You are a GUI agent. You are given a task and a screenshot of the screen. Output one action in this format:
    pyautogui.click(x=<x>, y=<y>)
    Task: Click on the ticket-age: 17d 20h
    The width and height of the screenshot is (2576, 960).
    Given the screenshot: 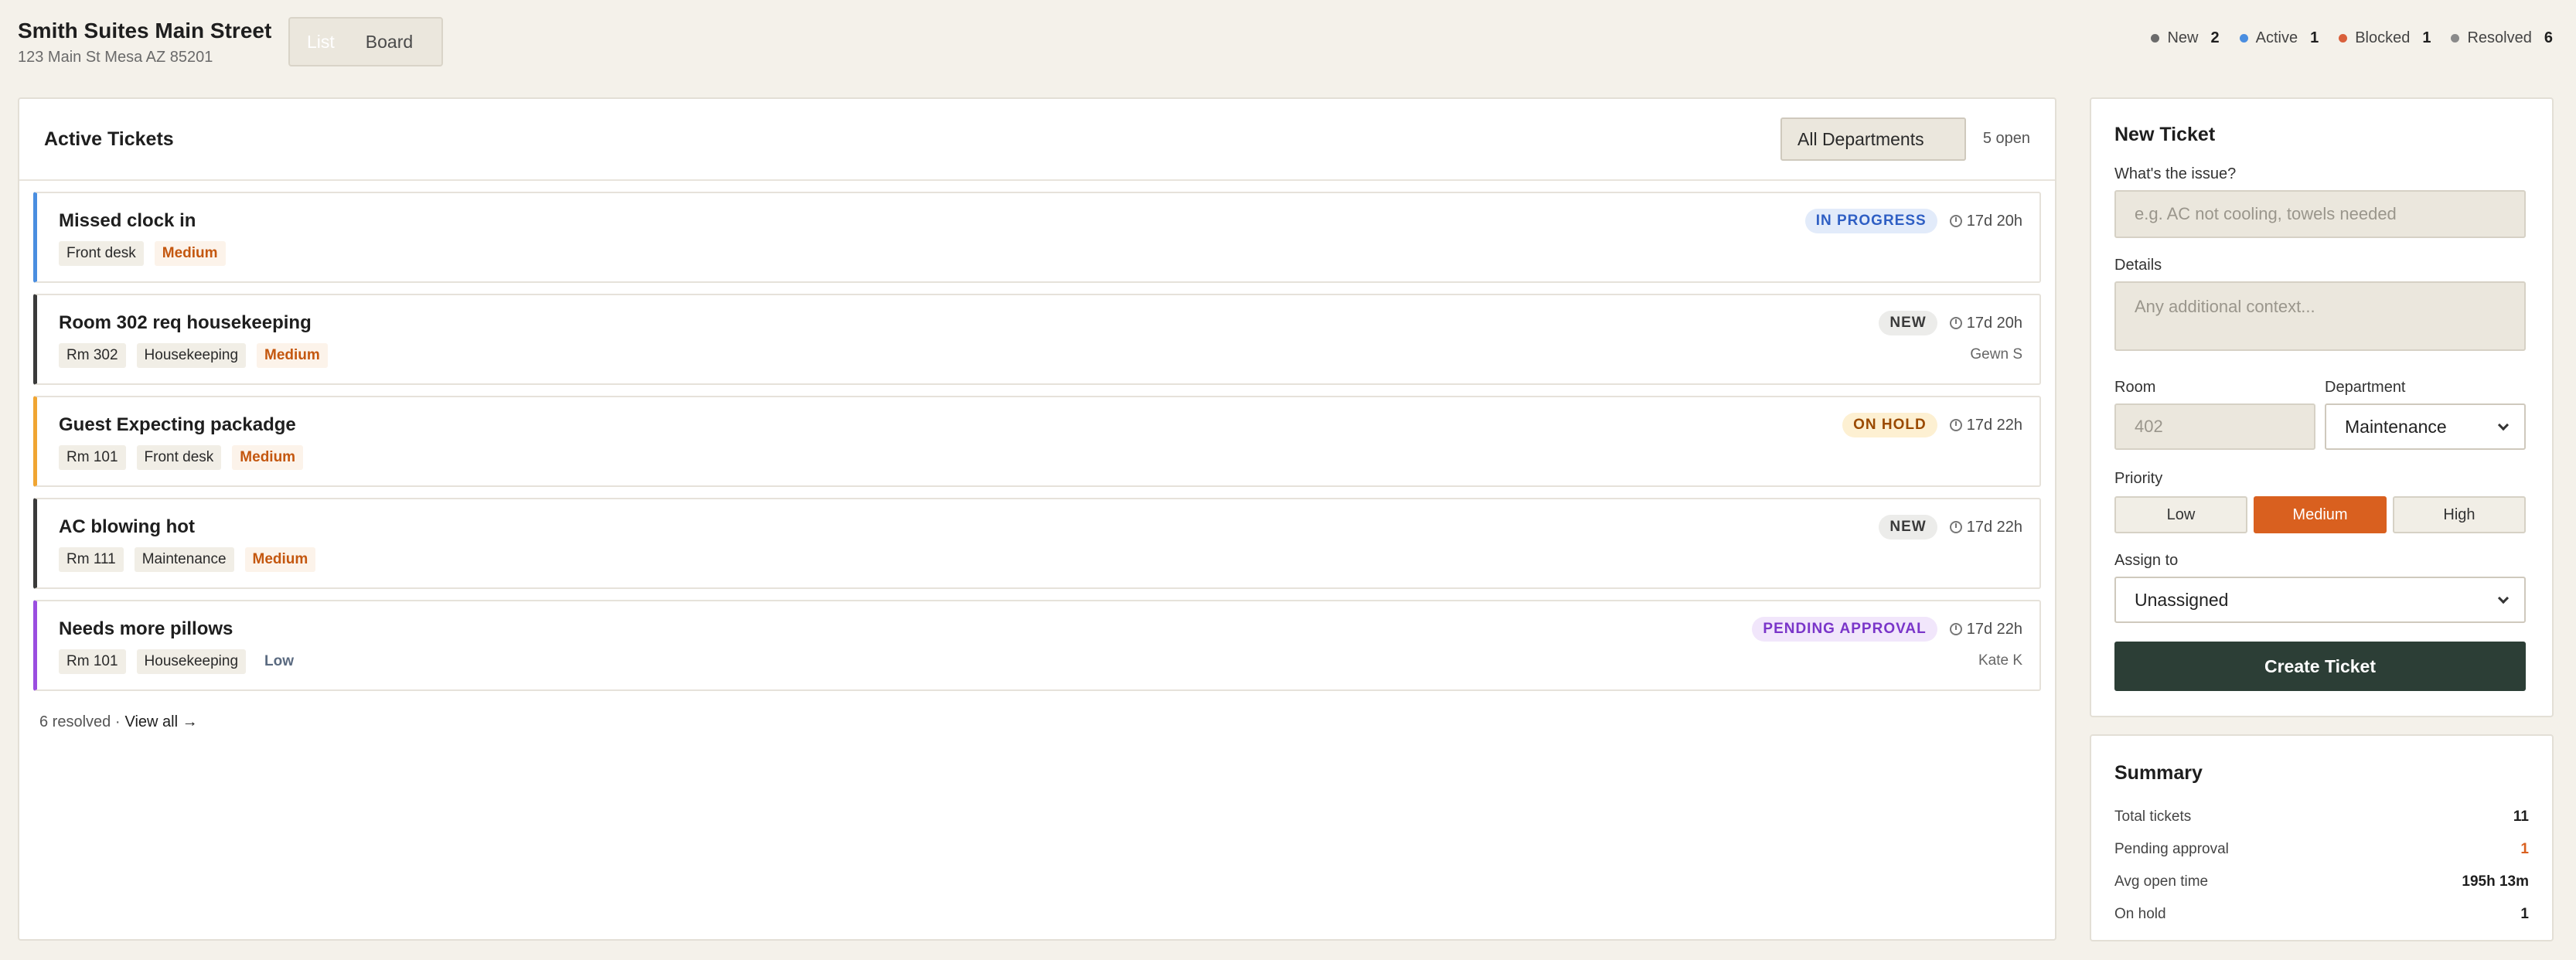 What is the action you would take?
    pyautogui.click(x=1985, y=323)
    